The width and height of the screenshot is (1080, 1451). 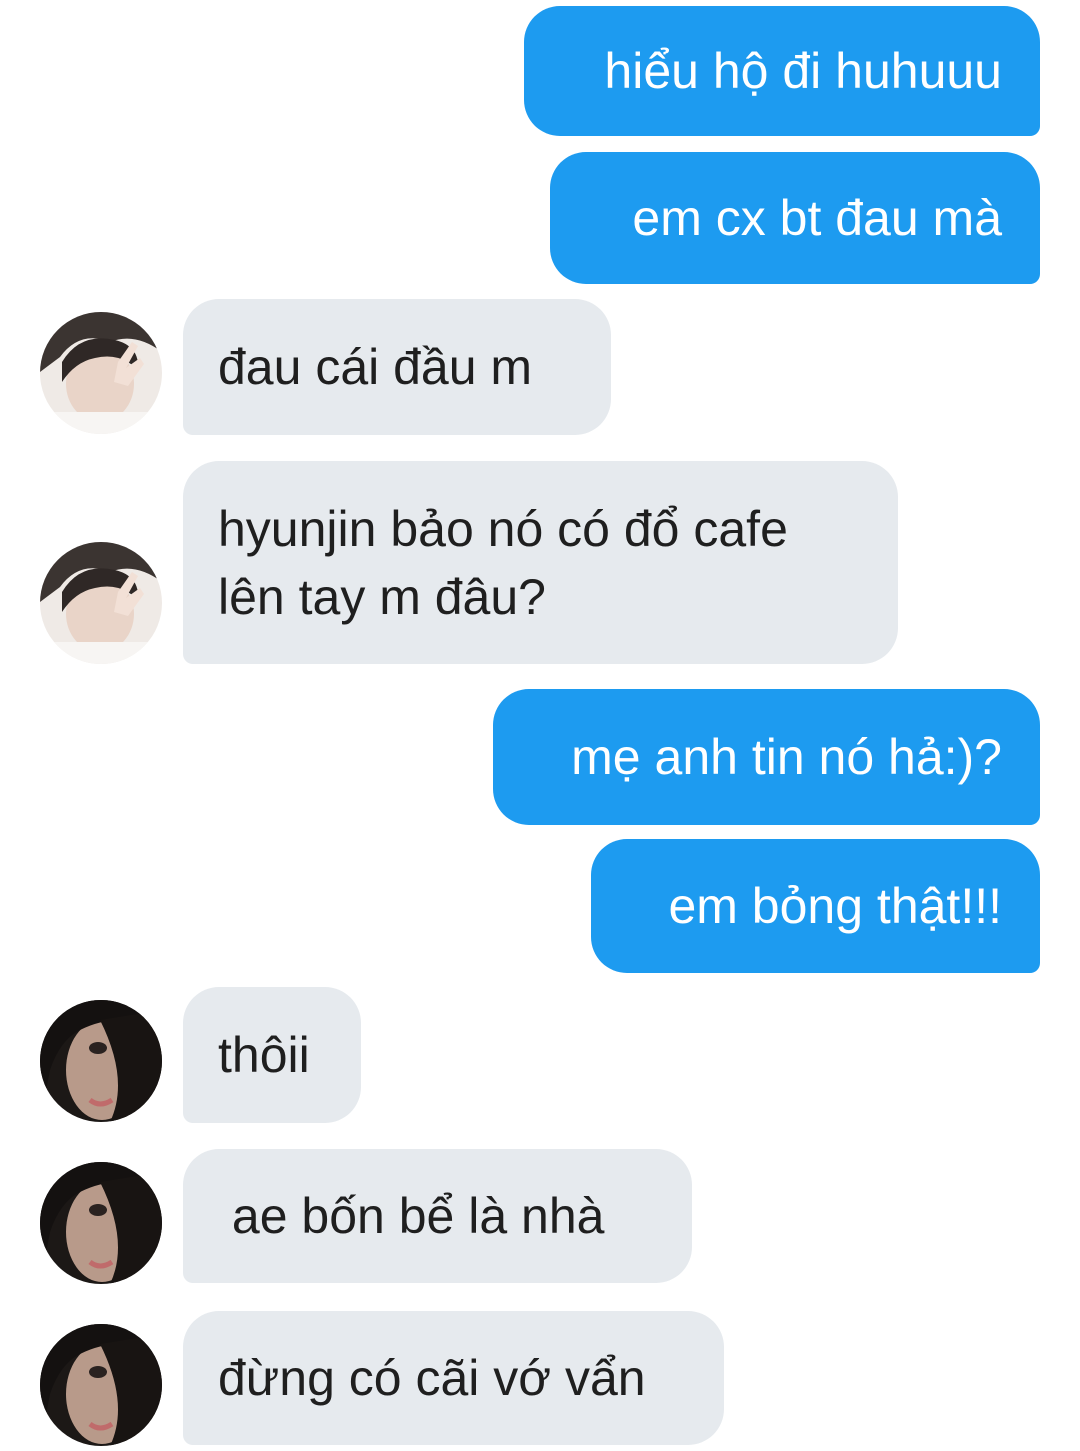 I want to click on message-bubble-incoming: hyunjin bảo nó có đổ cafe lên tay m đâu?, so click(x=540, y=562).